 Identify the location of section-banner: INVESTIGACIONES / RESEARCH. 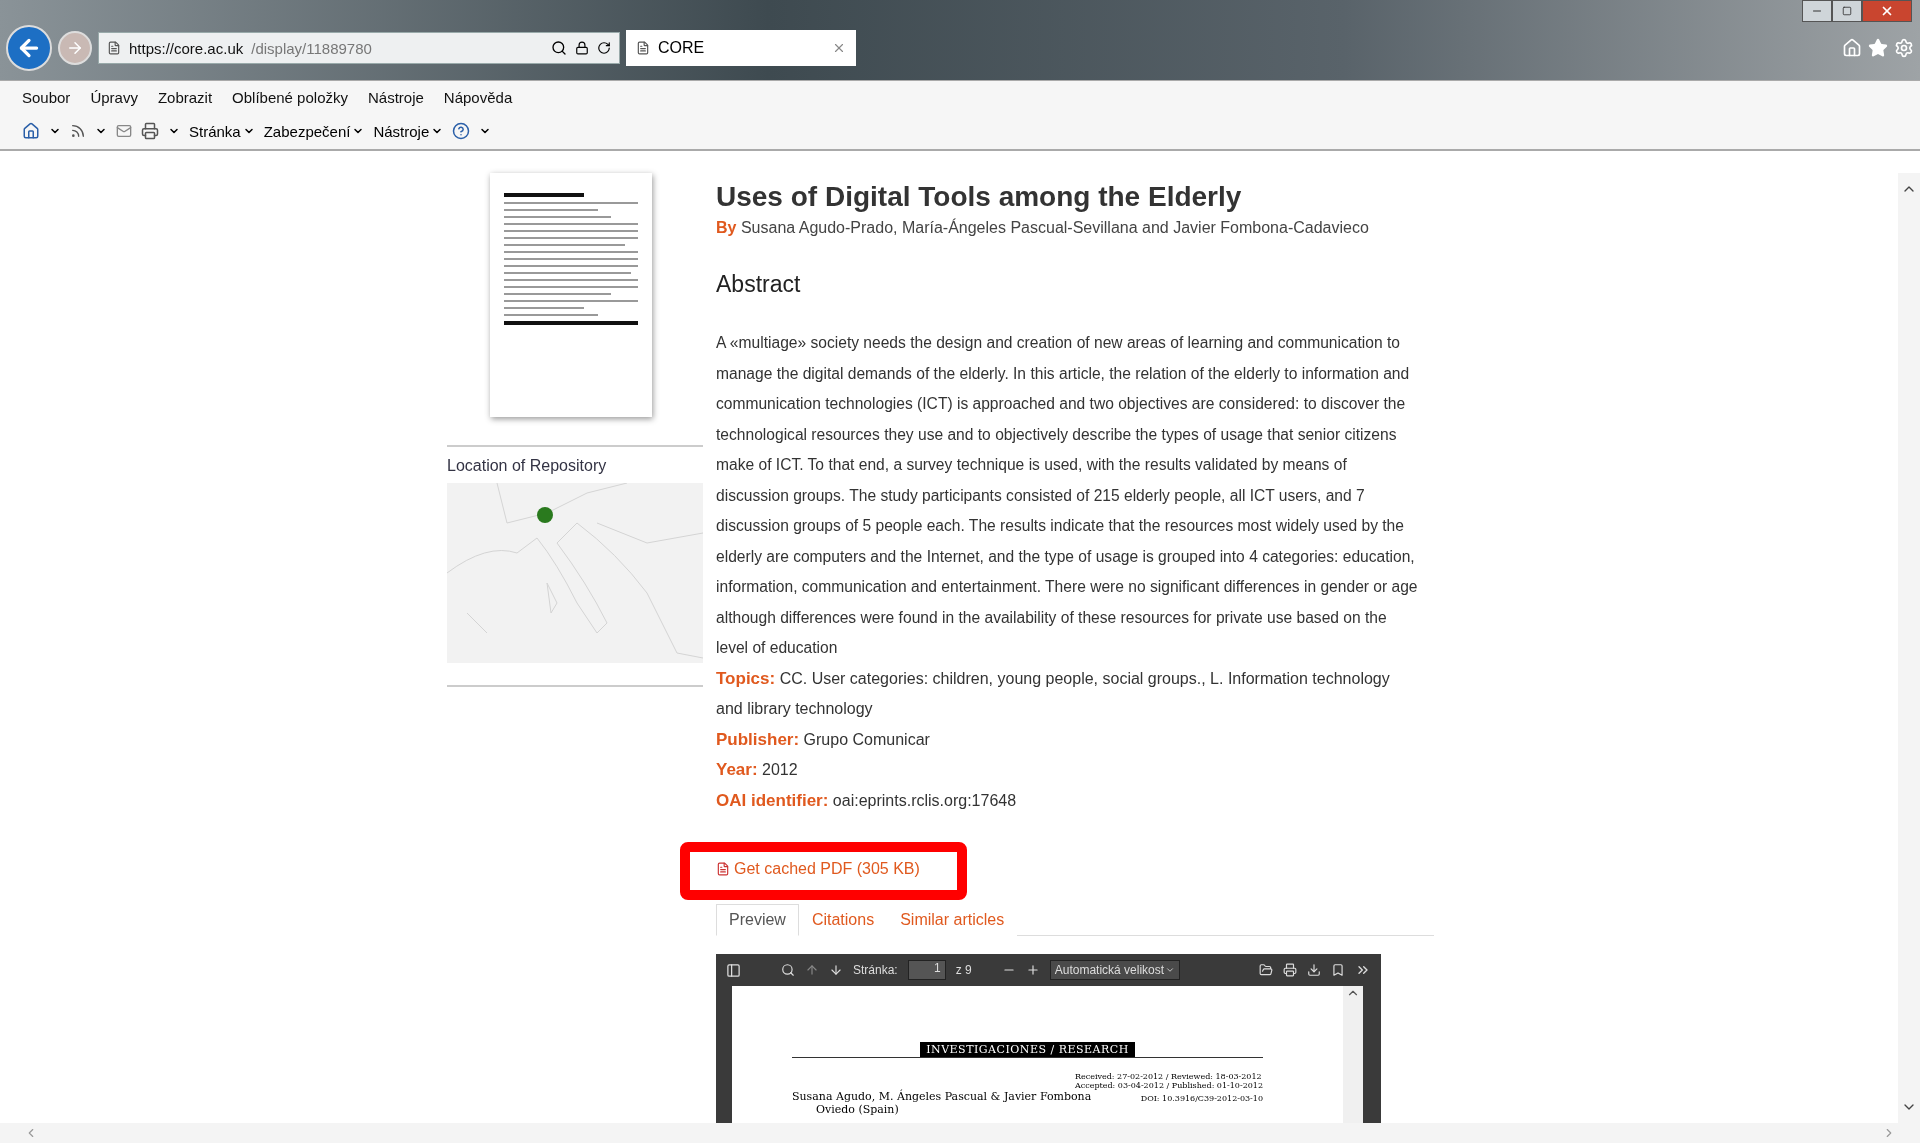
(1027, 1049).